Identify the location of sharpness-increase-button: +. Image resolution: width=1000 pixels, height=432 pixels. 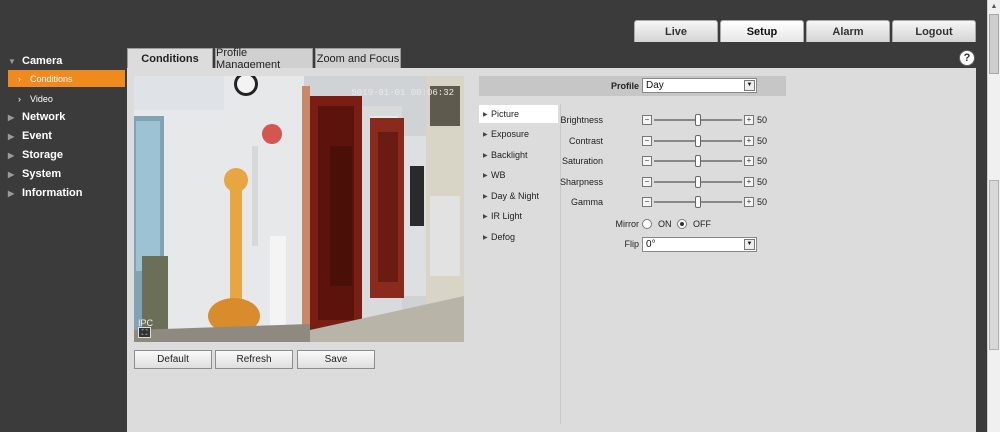
(749, 182).